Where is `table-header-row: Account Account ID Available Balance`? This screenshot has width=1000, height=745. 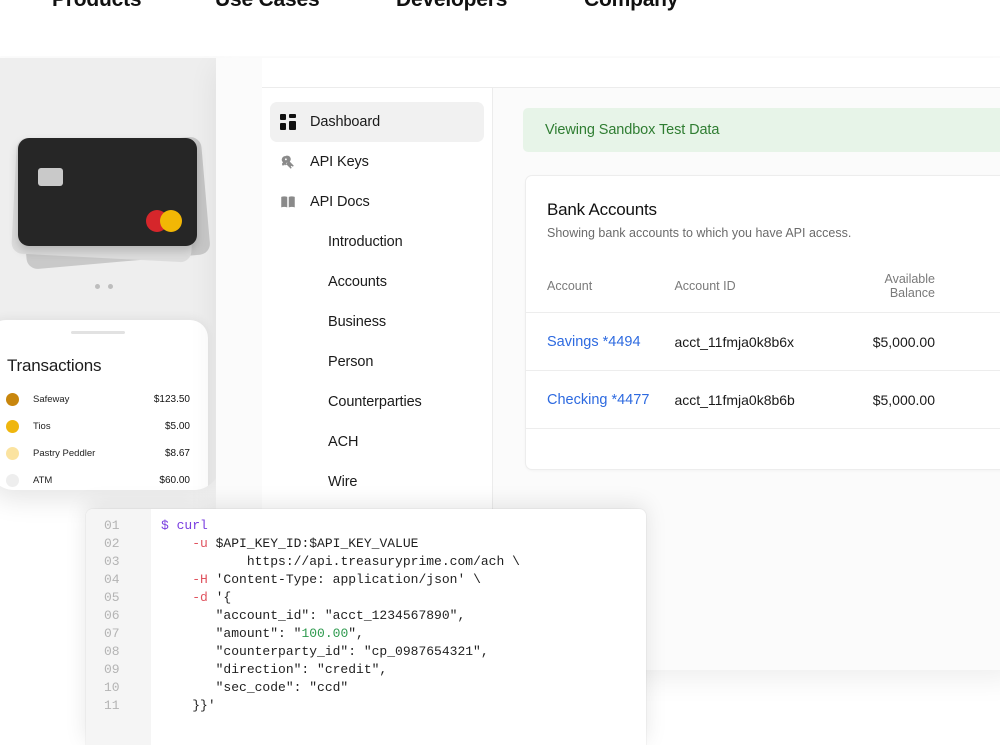 table-header-row: Account Account ID Available Balance is located at coordinates (763, 286).